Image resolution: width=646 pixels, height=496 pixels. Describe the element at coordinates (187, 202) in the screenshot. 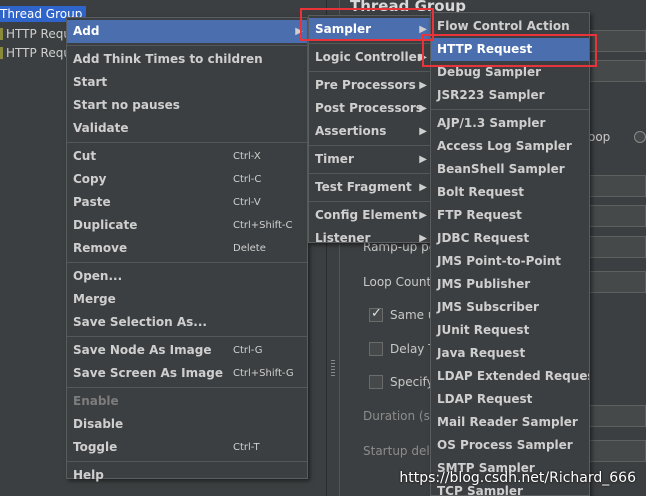

I see `menu-item-paste: Paste Ctrl-V` at that location.